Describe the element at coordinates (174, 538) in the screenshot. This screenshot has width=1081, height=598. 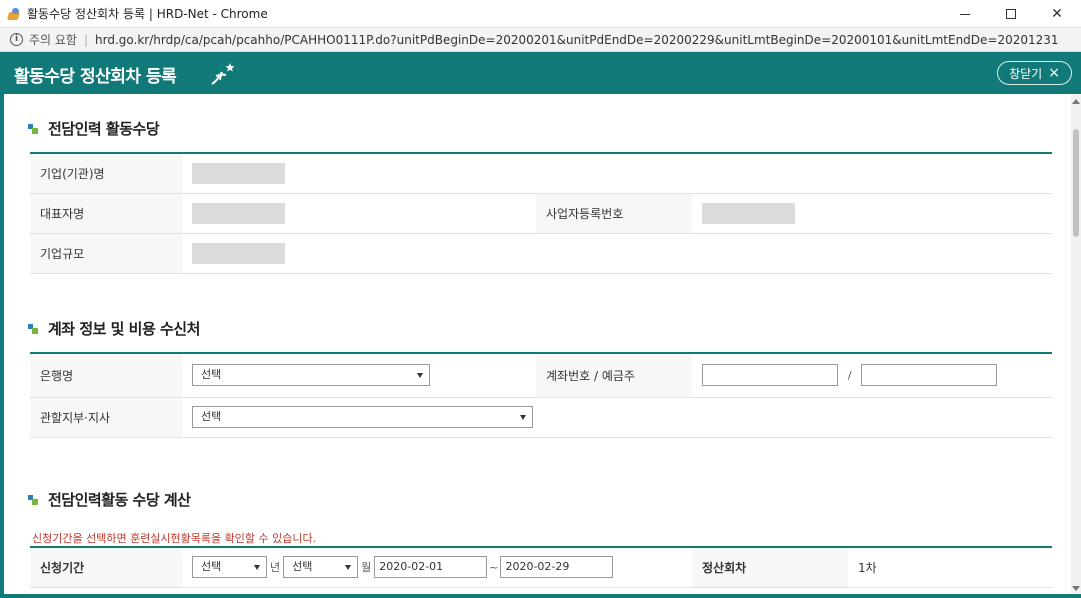
I see `period-notice: 신청기간을 선택하면 훈련실시현황목록을 확인할 수 있습니다.` at that location.